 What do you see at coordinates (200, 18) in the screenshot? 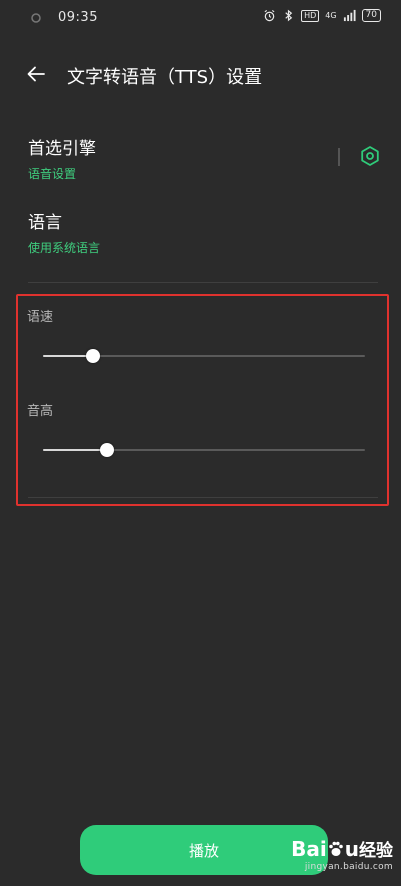
I see `status-bar: 09:35 HD 4G 70` at bounding box center [200, 18].